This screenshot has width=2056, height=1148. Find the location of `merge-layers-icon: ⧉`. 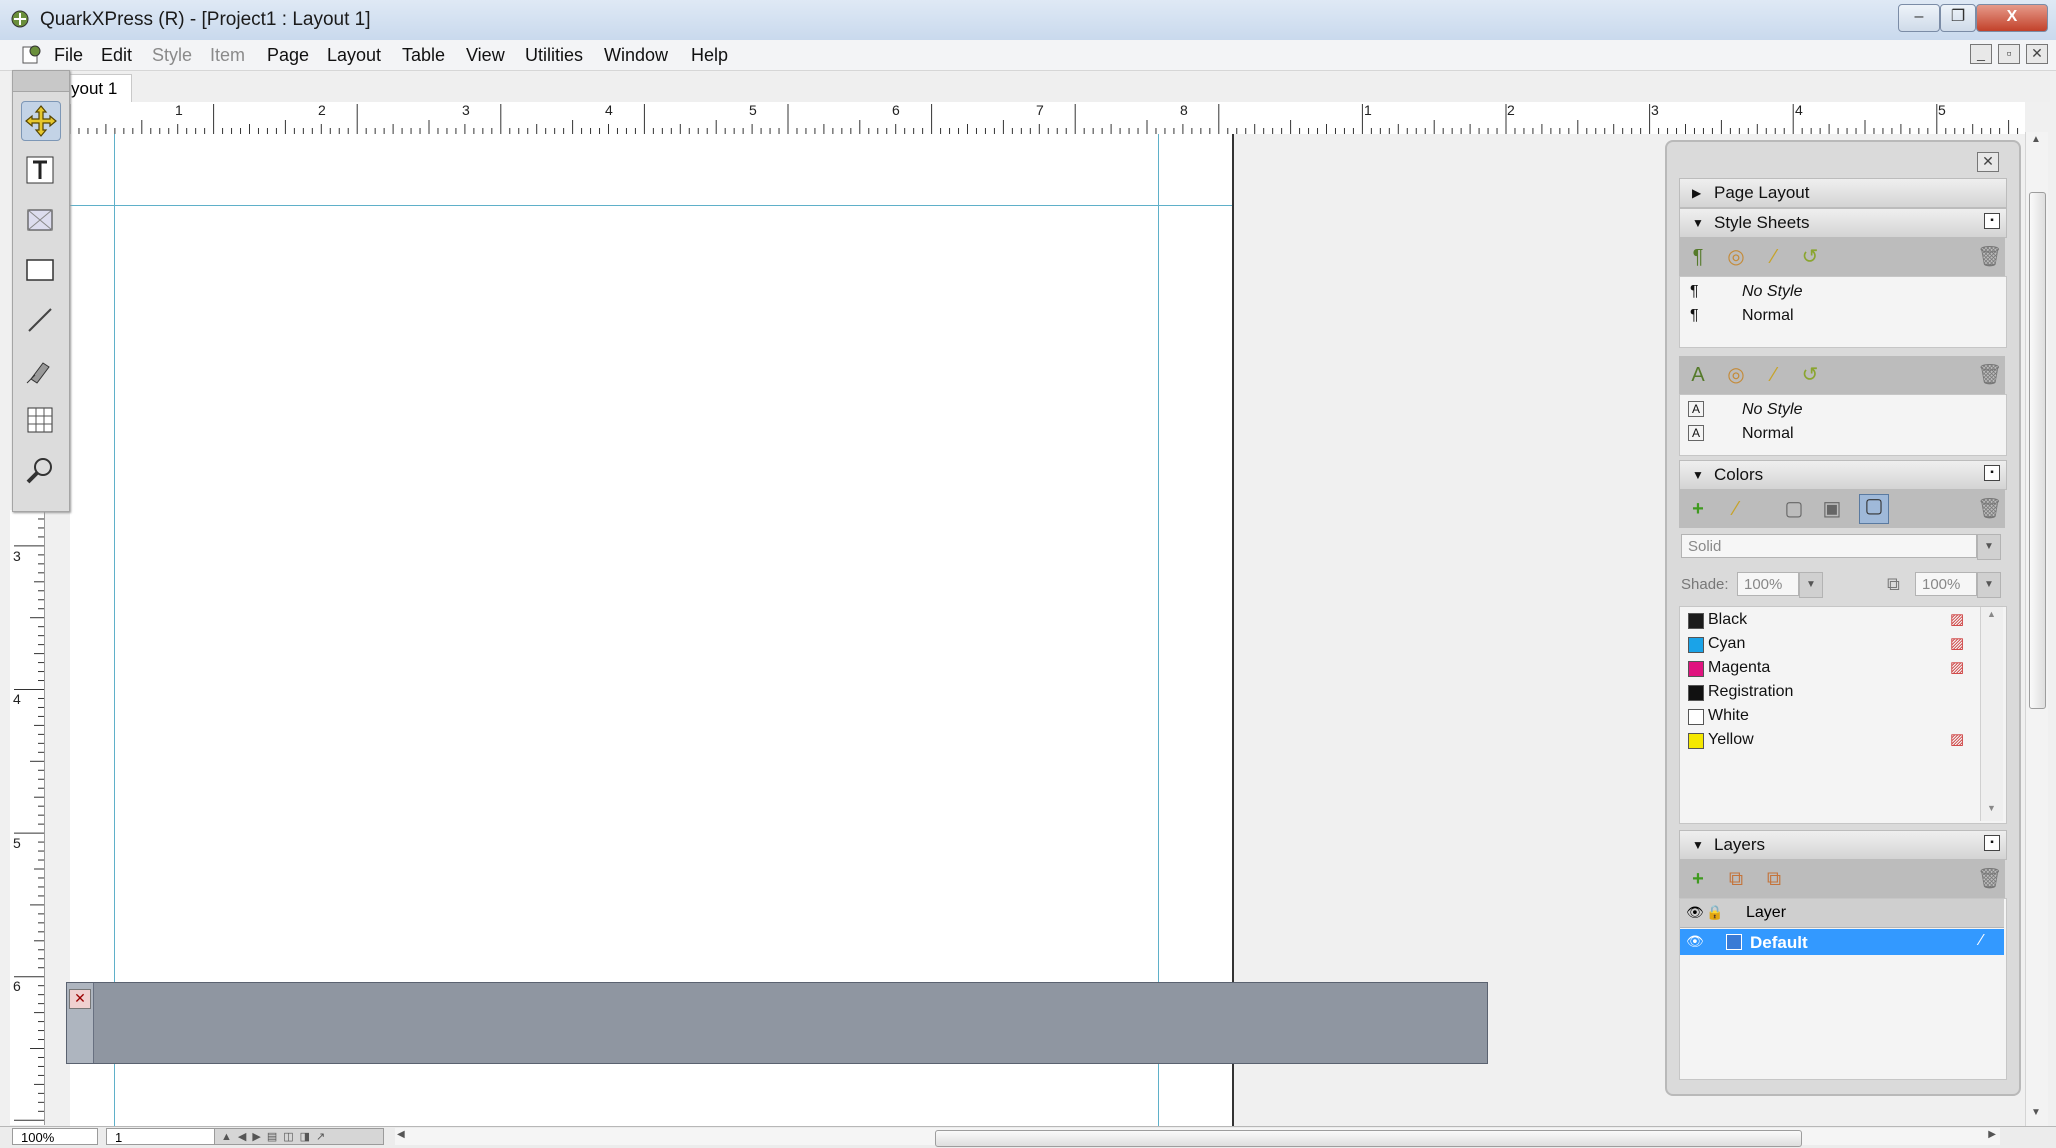

merge-layers-icon: ⧉ is located at coordinates (1774, 879).